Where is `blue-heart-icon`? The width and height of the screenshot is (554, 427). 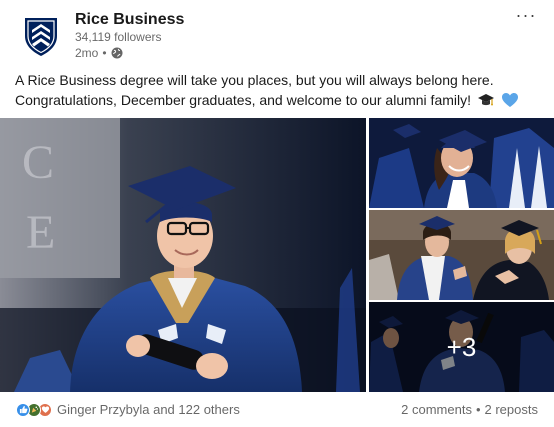 blue-heart-icon is located at coordinates (510, 100).